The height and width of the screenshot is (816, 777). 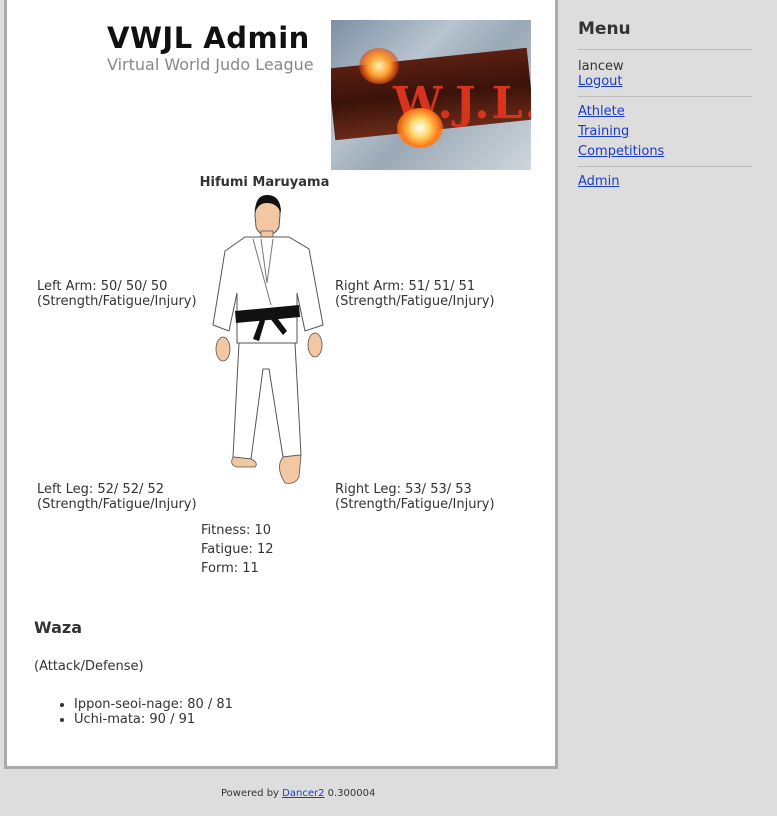 What do you see at coordinates (117, 504) in the screenshot?
I see `left-leg-legend: (Strength/Fatigue/Injury)` at bounding box center [117, 504].